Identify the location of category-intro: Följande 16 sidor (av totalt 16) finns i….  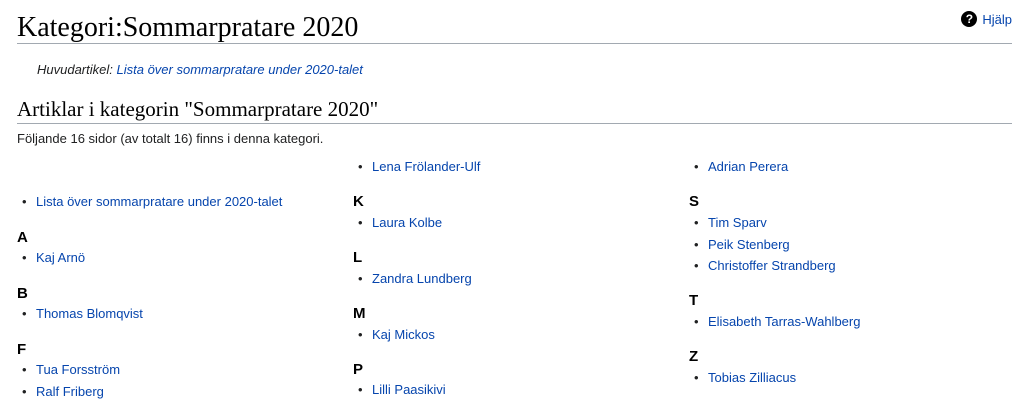
(170, 138).